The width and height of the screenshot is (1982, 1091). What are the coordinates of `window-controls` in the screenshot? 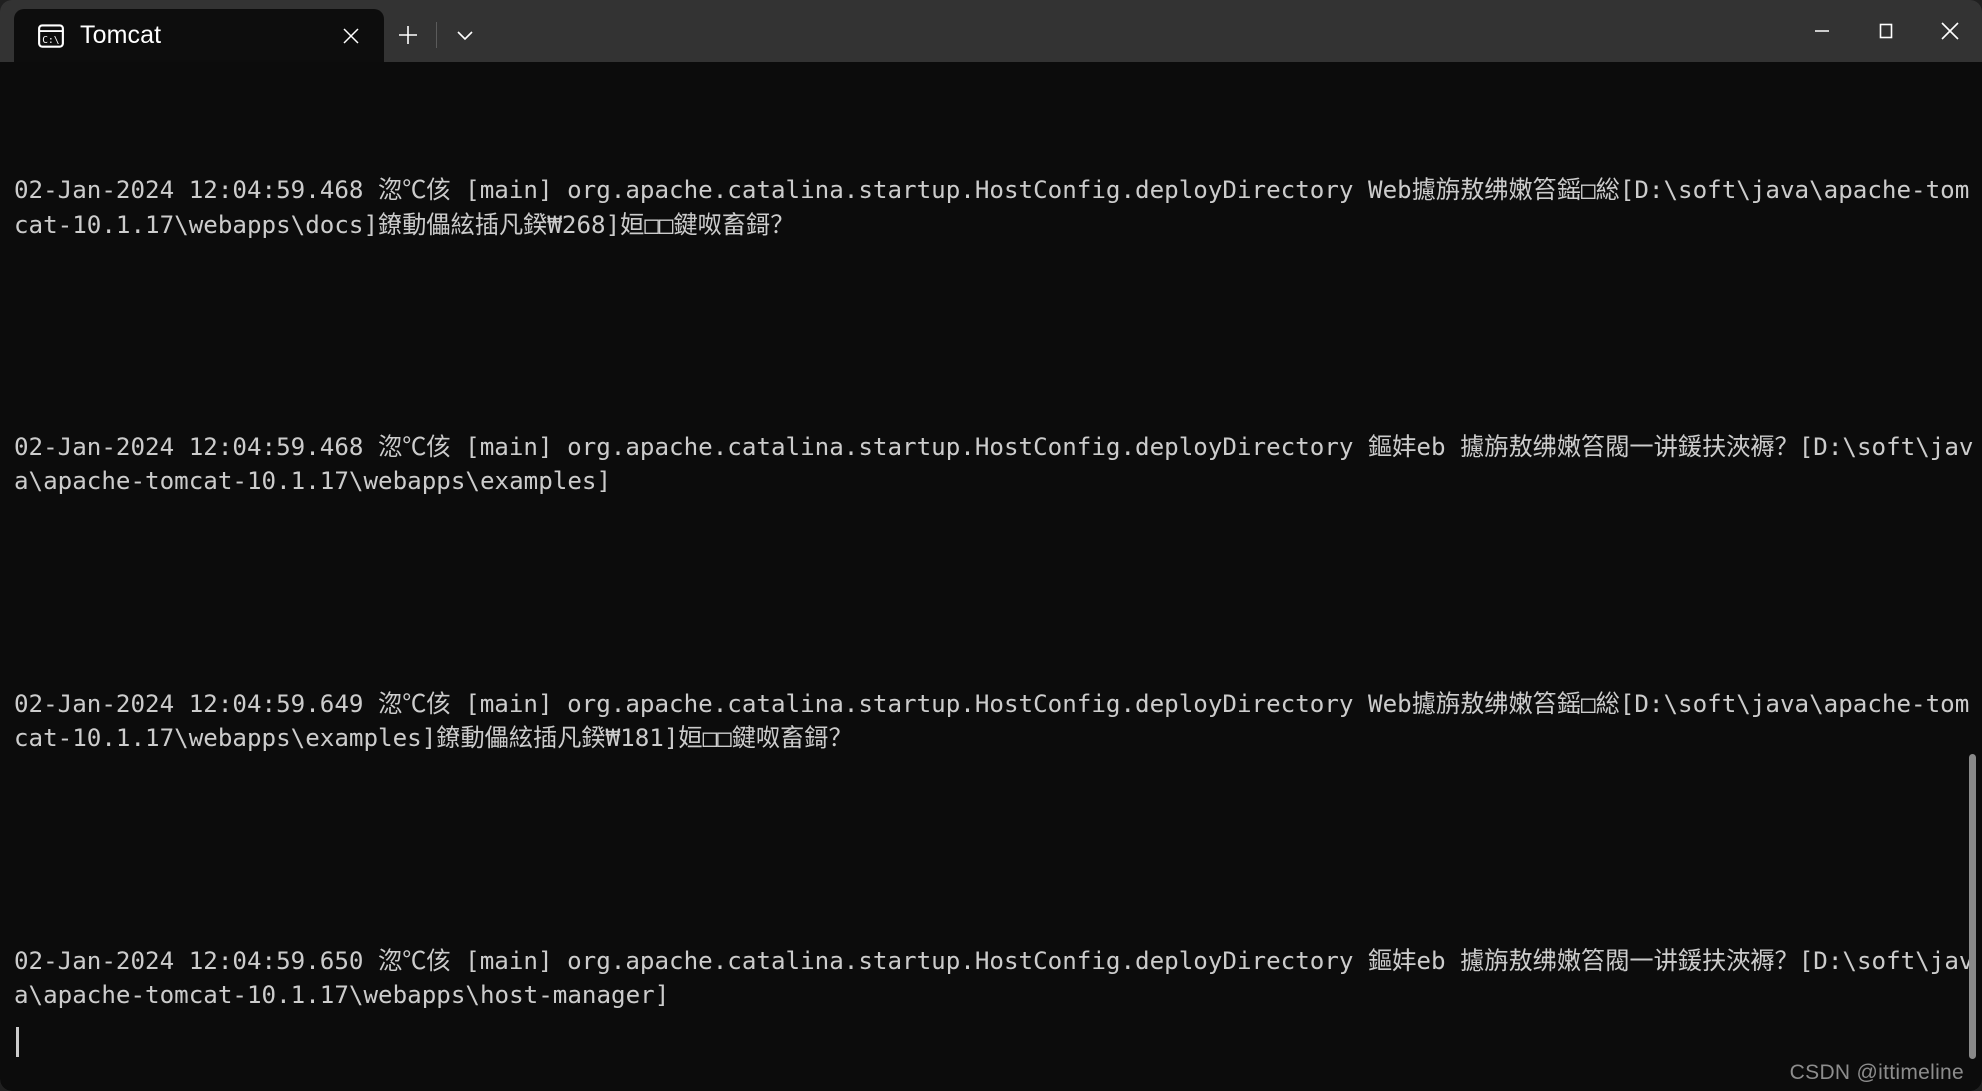 It's located at (1886, 31).